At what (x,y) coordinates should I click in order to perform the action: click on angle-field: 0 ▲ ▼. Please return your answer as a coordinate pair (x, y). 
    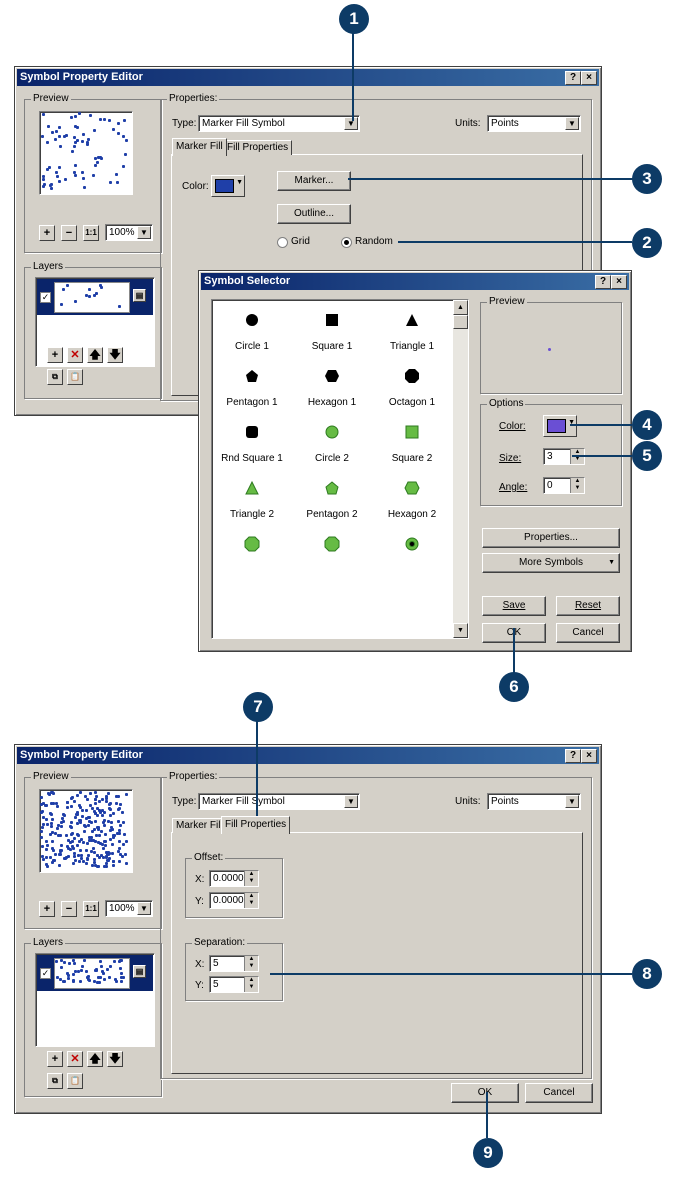
    Looking at the image, I should click on (564, 485).